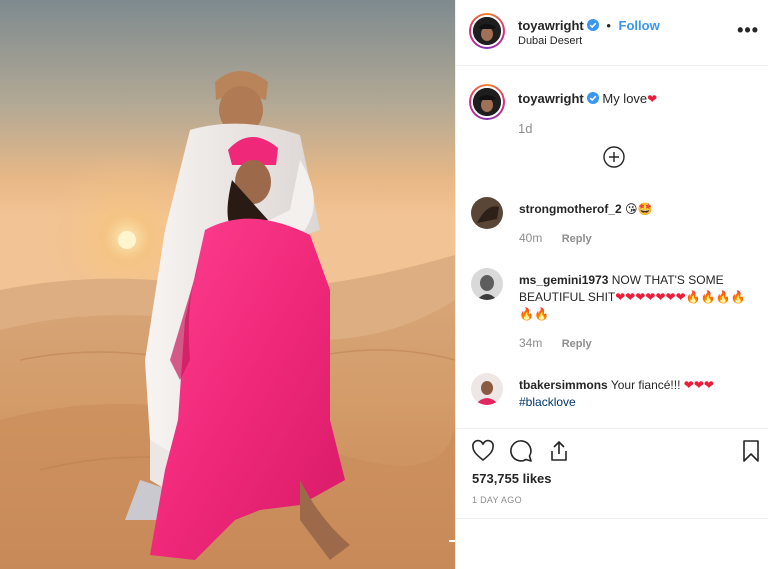  What do you see at coordinates (652, 99) in the screenshot?
I see `caption-emoji: ❤` at bounding box center [652, 99].